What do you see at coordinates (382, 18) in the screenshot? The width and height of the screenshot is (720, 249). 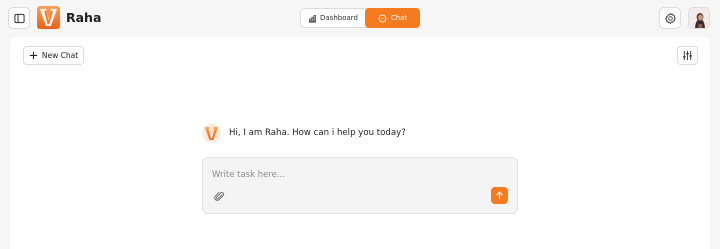 I see `chat-icon` at bounding box center [382, 18].